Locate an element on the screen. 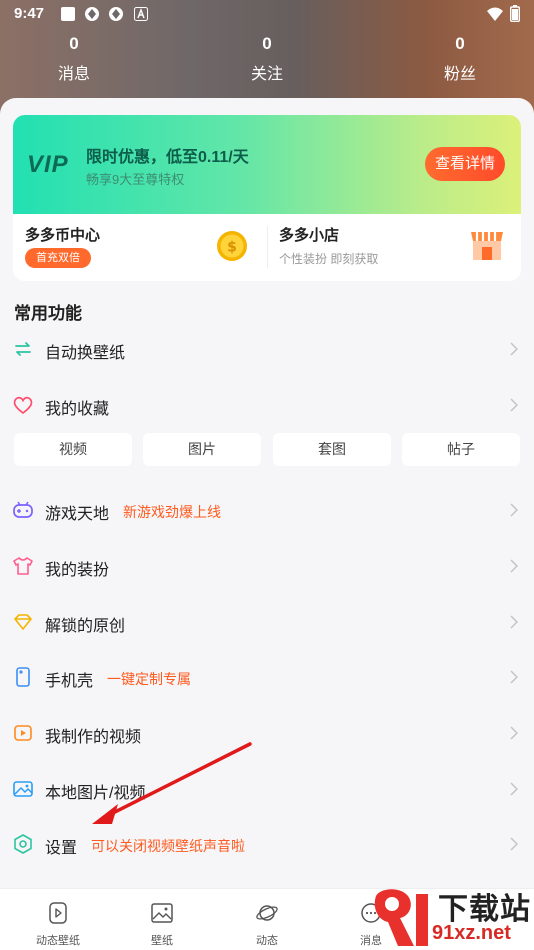 The image size is (534, 950). stat-label: 消息 is located at coordinates (73, 74).